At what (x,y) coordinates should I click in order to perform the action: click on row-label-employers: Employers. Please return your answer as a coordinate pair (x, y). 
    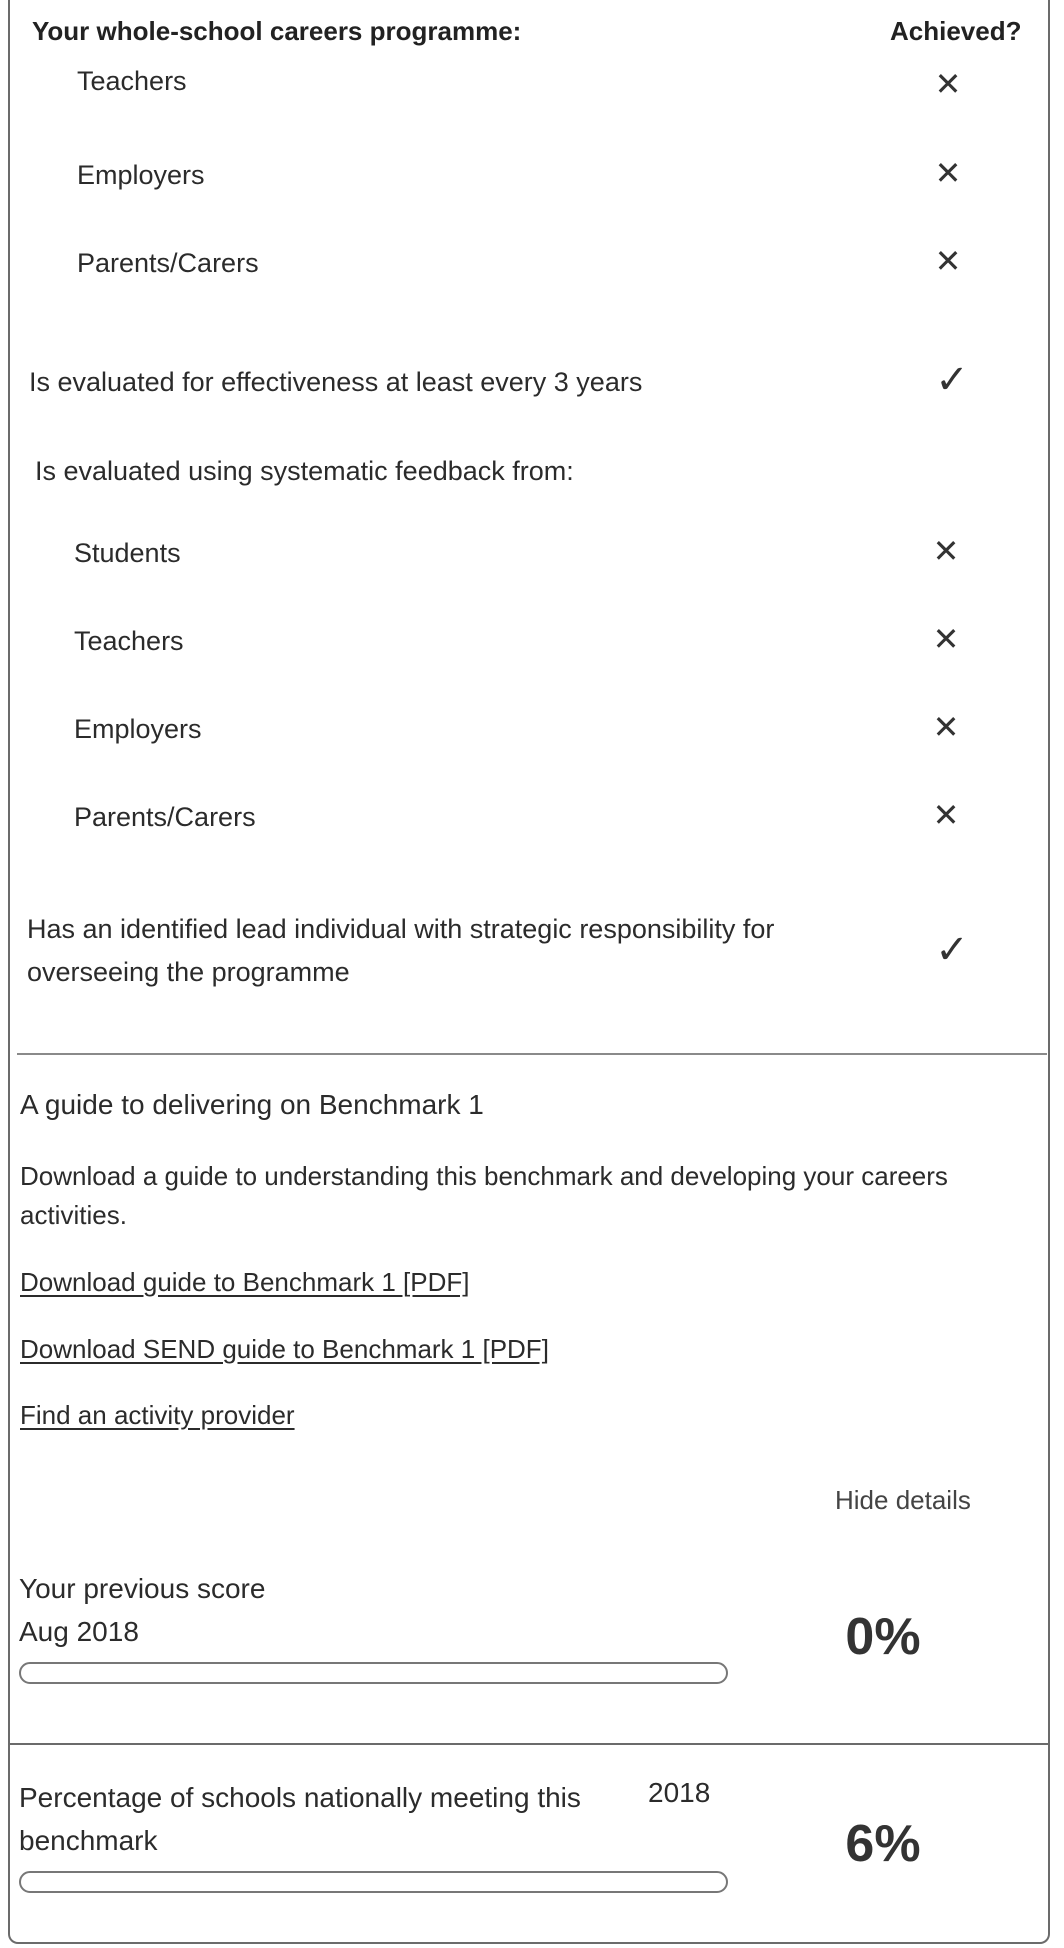
    Looking at the image, I should click on (141, 175).